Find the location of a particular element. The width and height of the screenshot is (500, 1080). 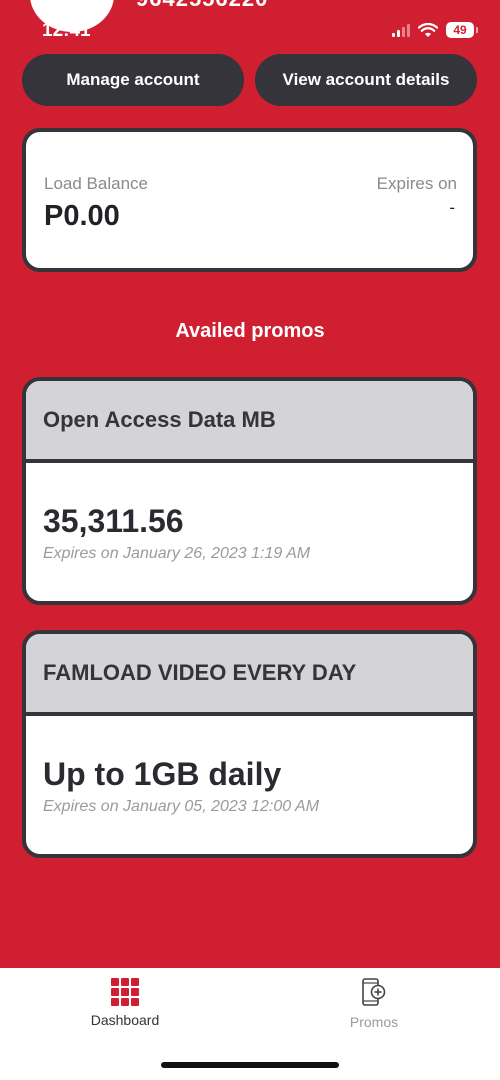

promo-expiry: Expires on January 05, 2023 12:00 AM is located at coordinates (181, 806).